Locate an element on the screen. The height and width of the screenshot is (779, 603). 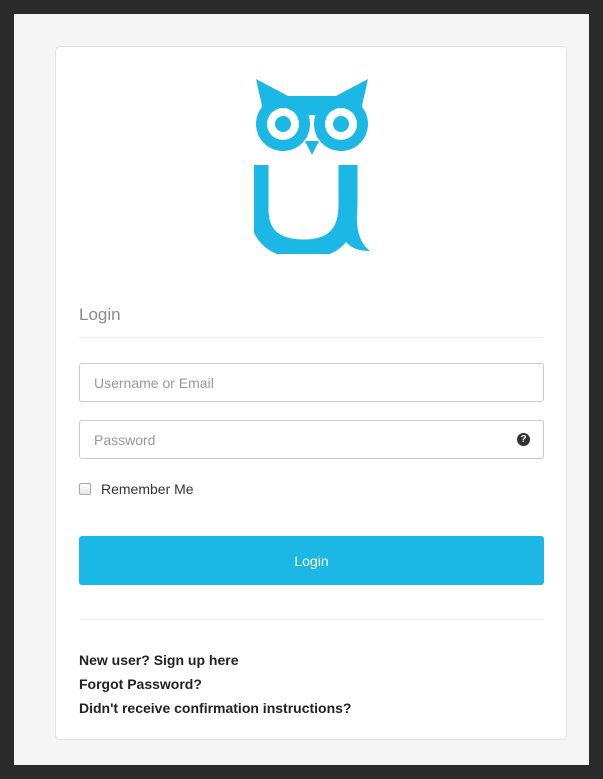
forgot-password-link: Forgot Password? is located at coordinates (215, 684).